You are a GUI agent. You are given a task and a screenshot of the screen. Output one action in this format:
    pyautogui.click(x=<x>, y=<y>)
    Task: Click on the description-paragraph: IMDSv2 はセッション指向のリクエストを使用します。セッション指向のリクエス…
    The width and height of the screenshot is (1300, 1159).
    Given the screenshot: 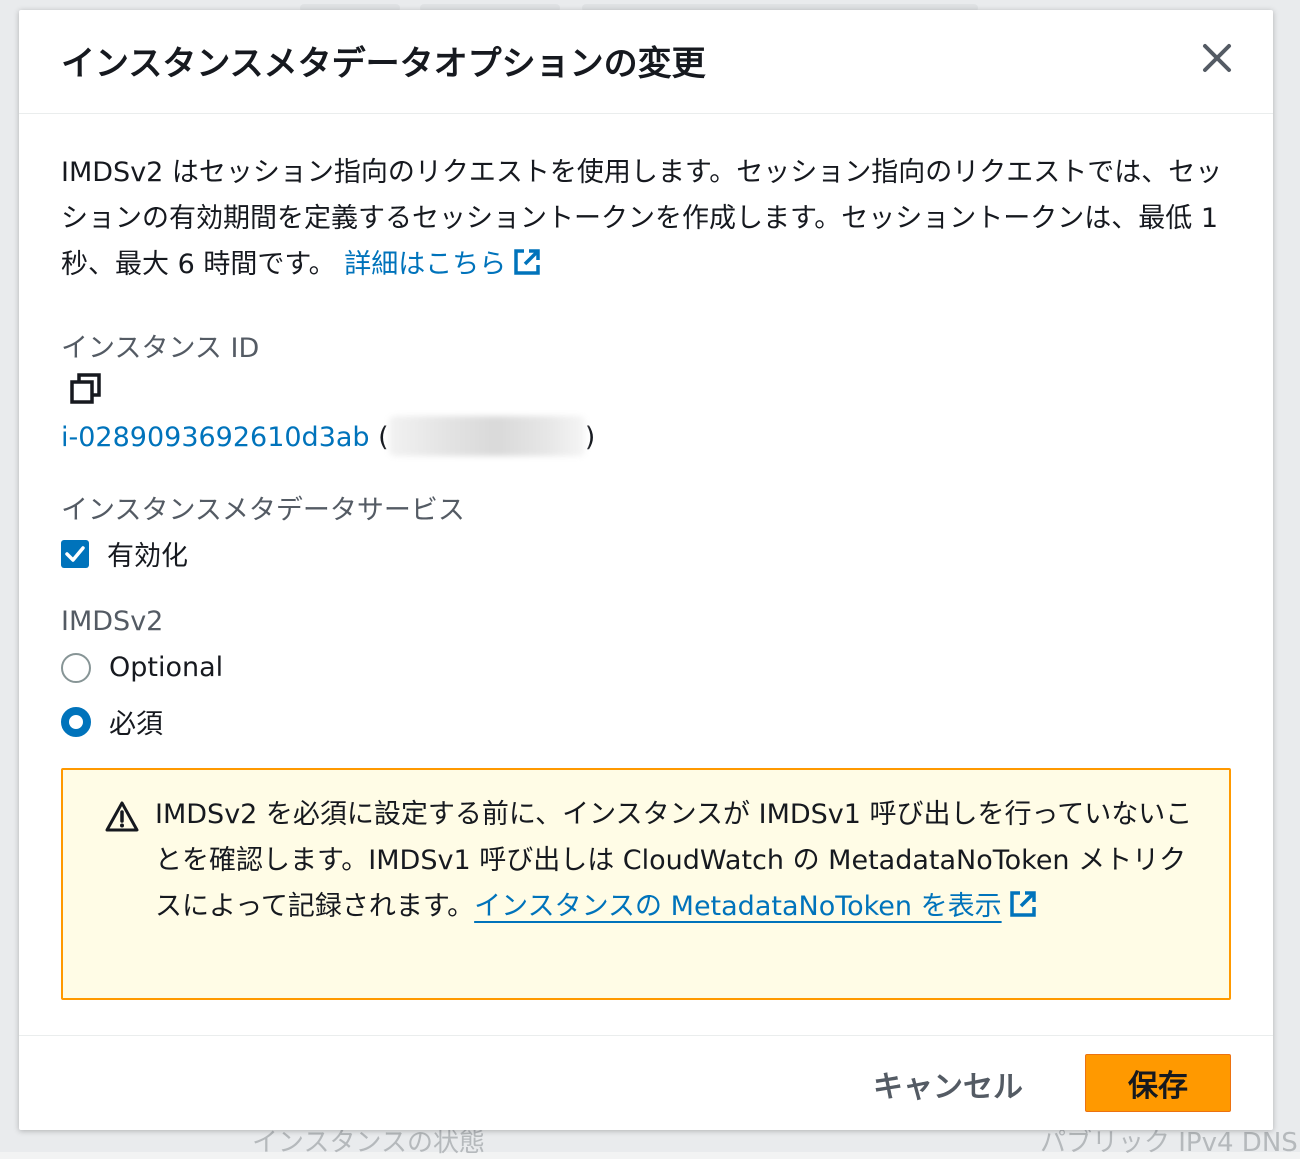 What is the action you would take?
    pyautogui.click(x=648, y=219)
    